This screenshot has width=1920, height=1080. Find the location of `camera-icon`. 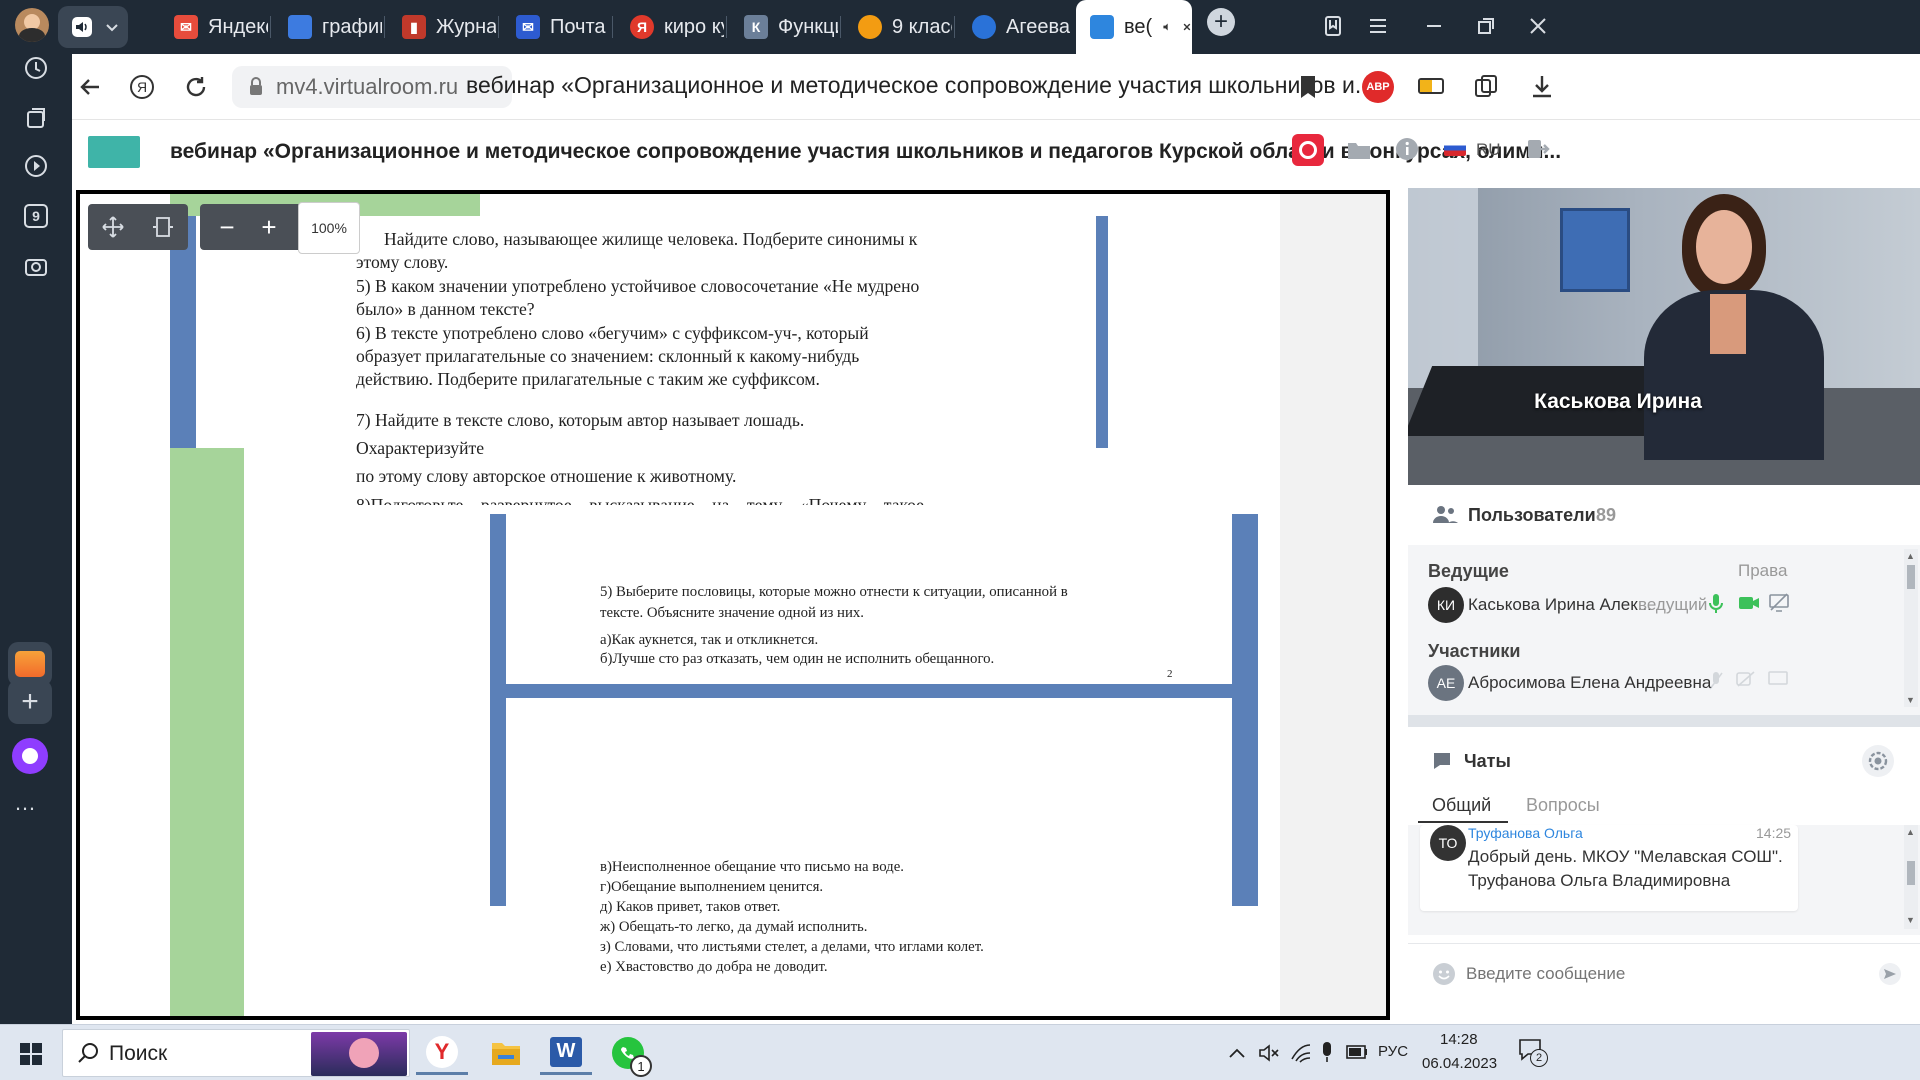

camera-icon is located at coordinates (36, 266).